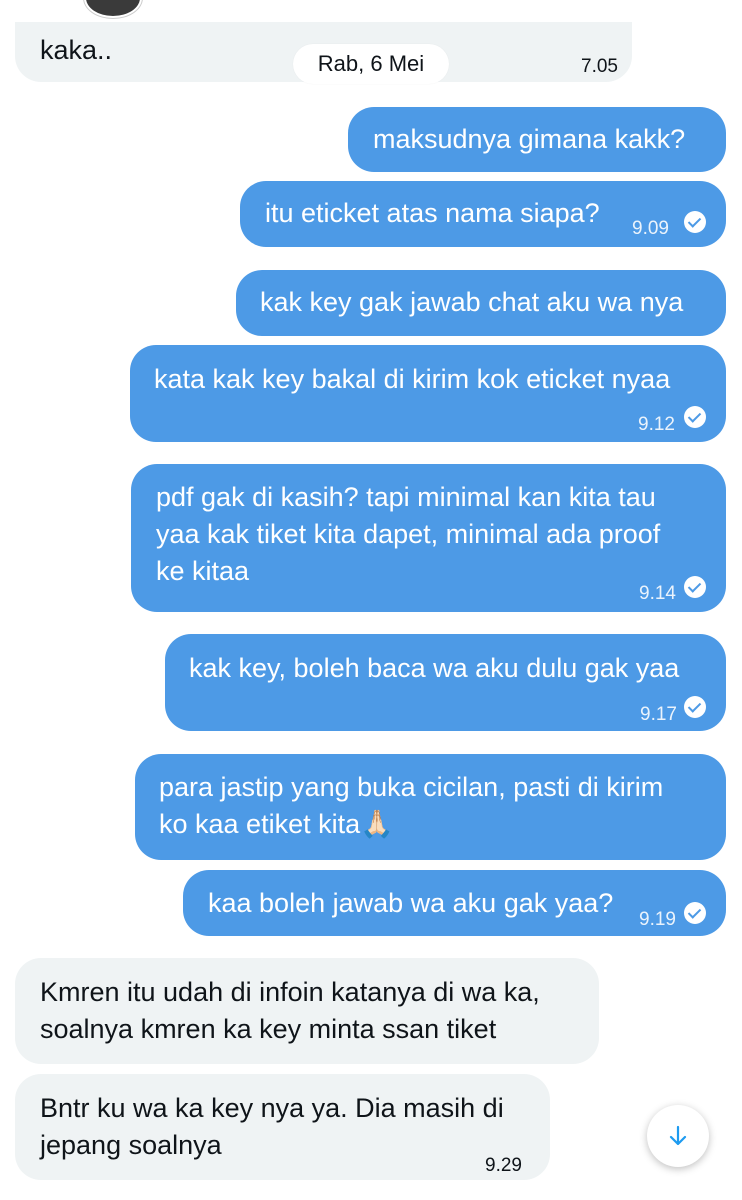 The height and width of the screenshot is (1200, 742). I want to click on arrow-down-icon, so click(678, 1135).